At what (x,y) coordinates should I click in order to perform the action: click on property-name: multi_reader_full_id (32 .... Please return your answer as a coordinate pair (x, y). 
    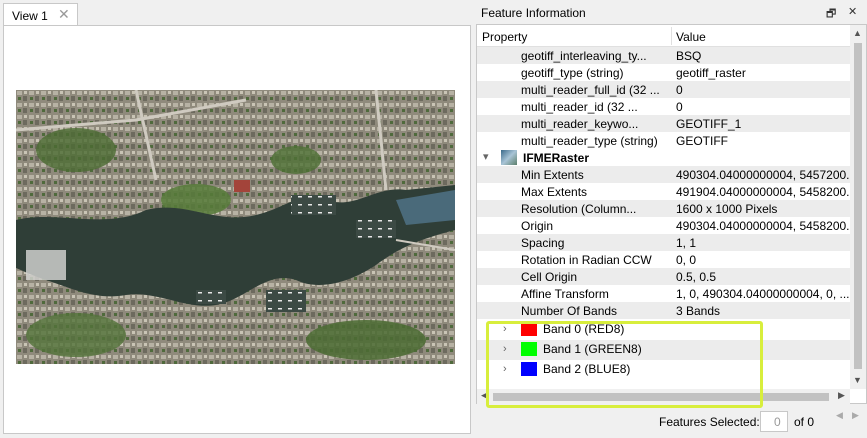
    Looking at the image, I should click on (590, 90).